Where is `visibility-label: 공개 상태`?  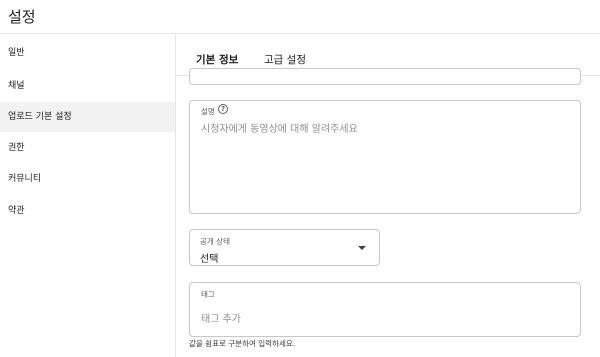 visibility-label: 공개 상태 is located at coordinates (215, 241).